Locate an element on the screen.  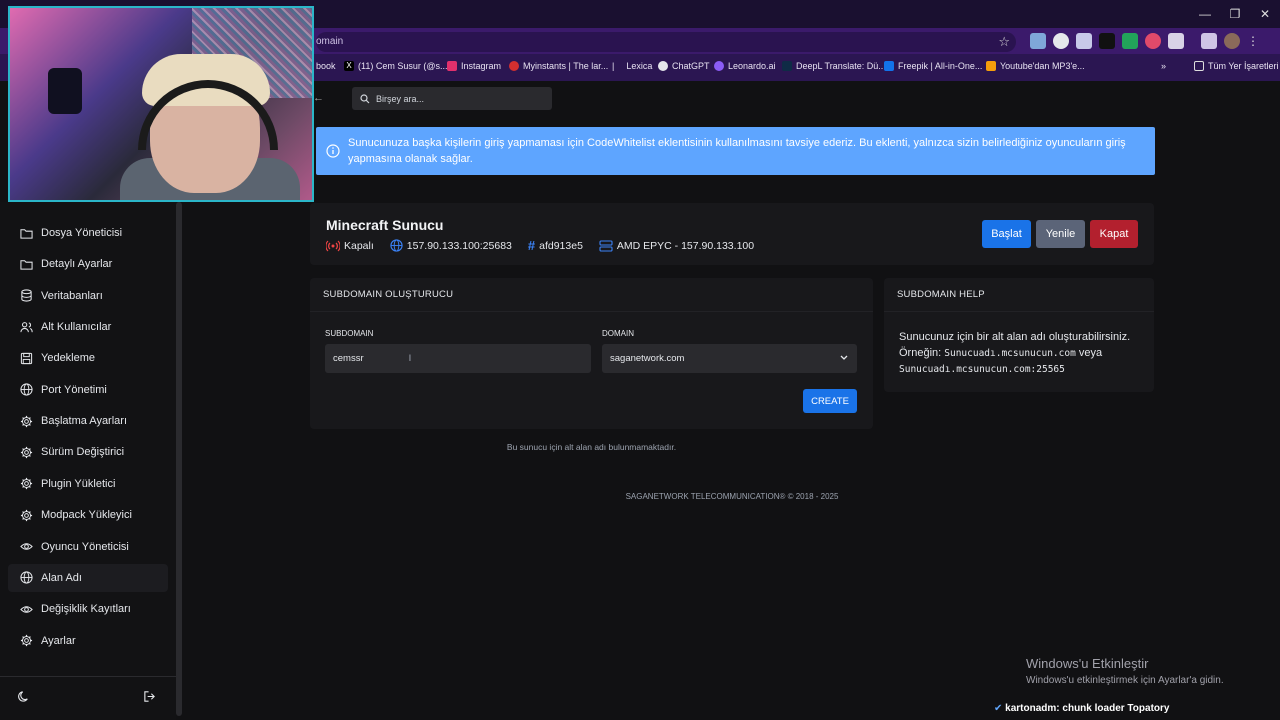
mp3-icon is located at coordinates (991, 66).